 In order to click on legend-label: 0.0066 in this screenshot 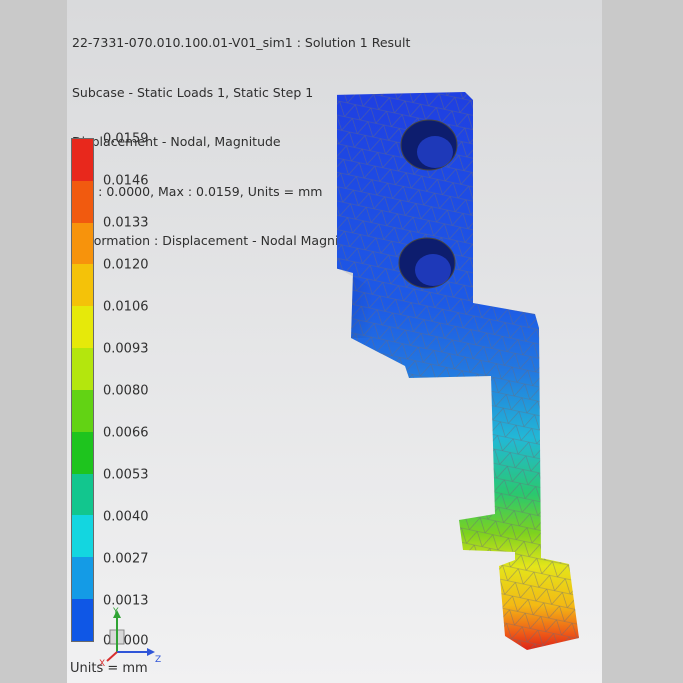, I will do `click(126, 433)`.